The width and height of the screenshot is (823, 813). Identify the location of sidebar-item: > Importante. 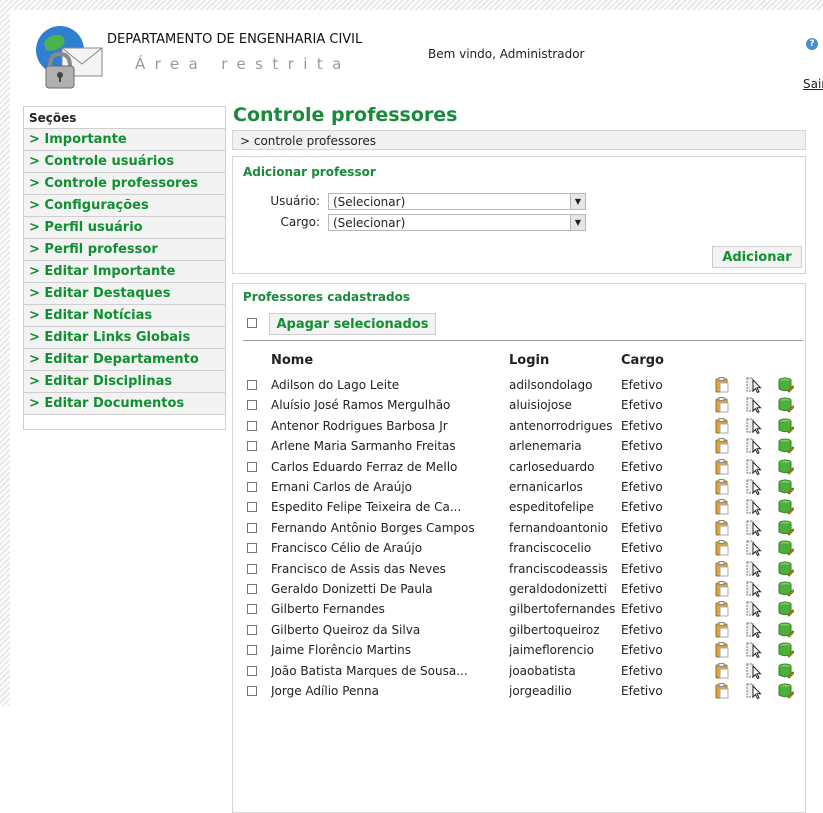
(124, 139).